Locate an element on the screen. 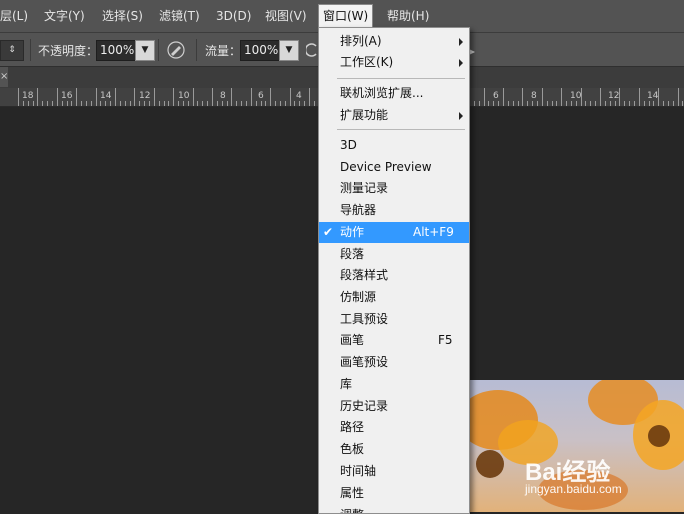 The width and height of the screenshot is (684, 514). opacity-input: 100% is located at coordinates (116, 50).